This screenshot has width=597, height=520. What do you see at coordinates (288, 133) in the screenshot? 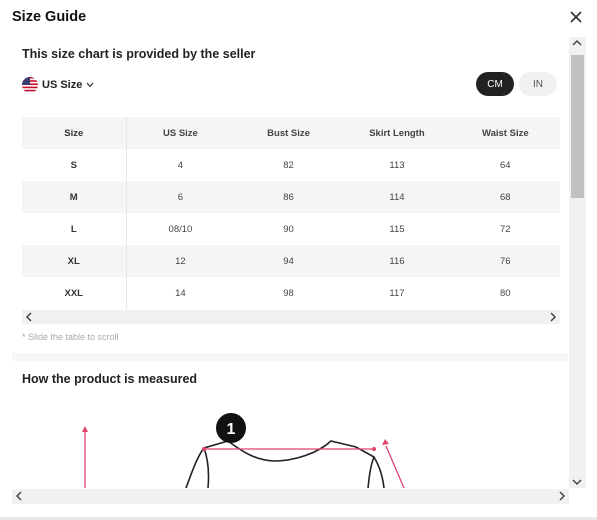
I see `column-header: Bust Size` at bounding box center [288, 133].